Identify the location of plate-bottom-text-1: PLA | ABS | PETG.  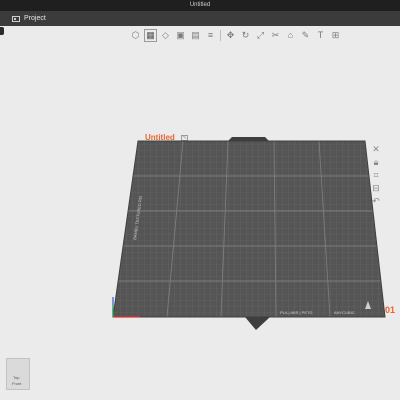
(296, 312).